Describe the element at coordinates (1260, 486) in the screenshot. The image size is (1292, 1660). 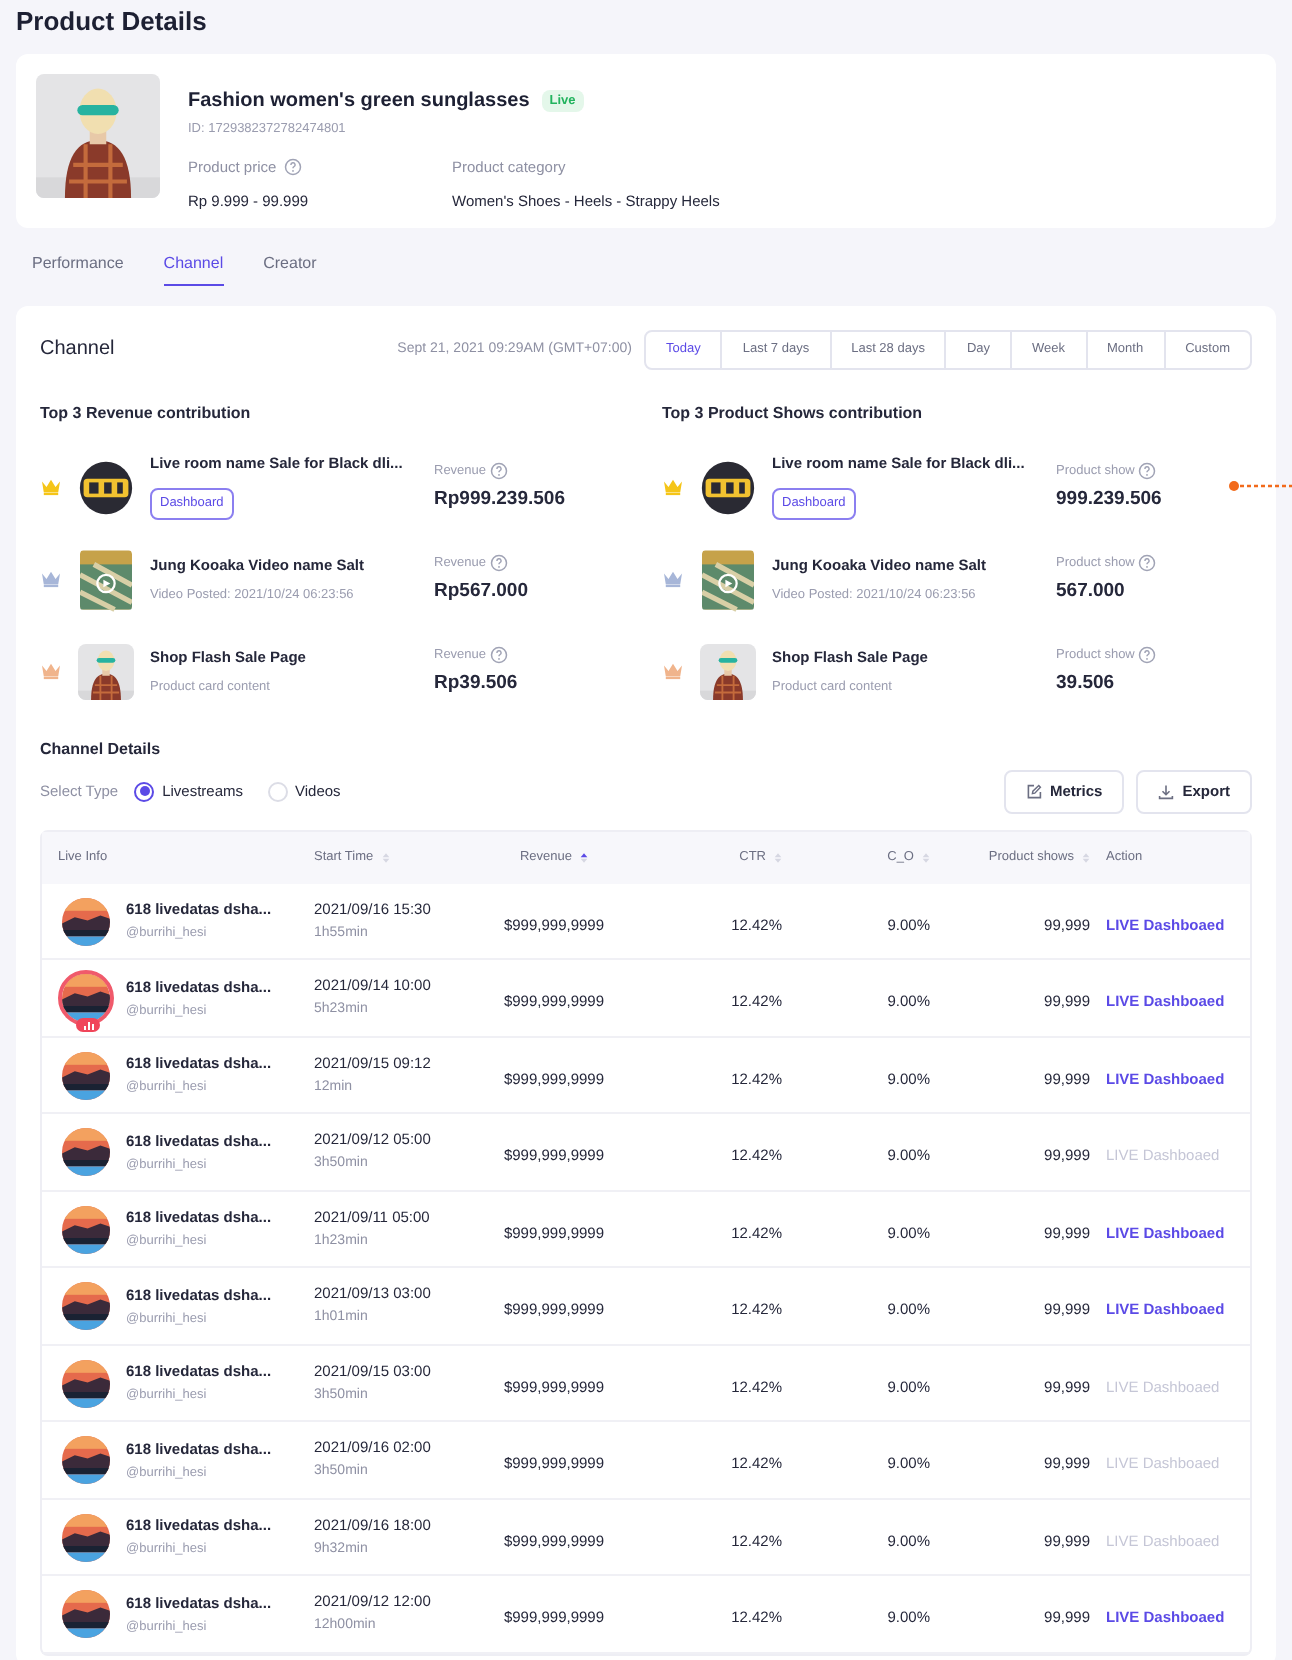
I see `leader-line` at that location.